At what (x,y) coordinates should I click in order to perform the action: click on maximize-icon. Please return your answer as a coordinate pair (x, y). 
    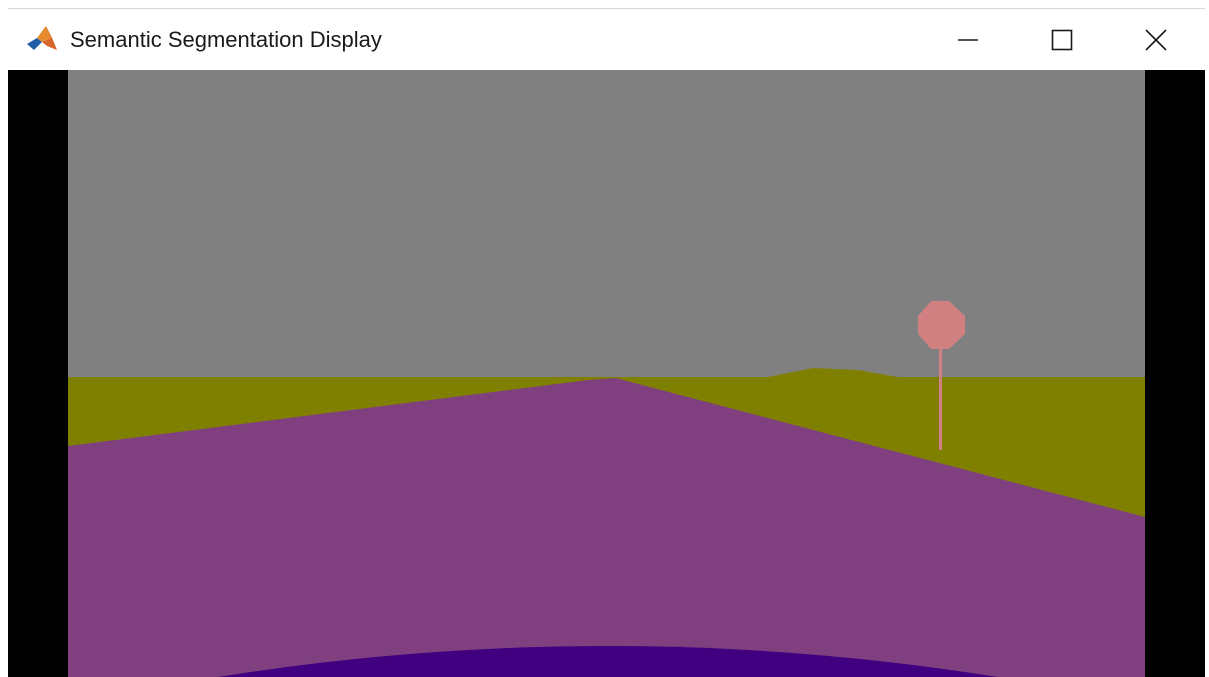
    Looking at the image, I should click on (1062, 40).